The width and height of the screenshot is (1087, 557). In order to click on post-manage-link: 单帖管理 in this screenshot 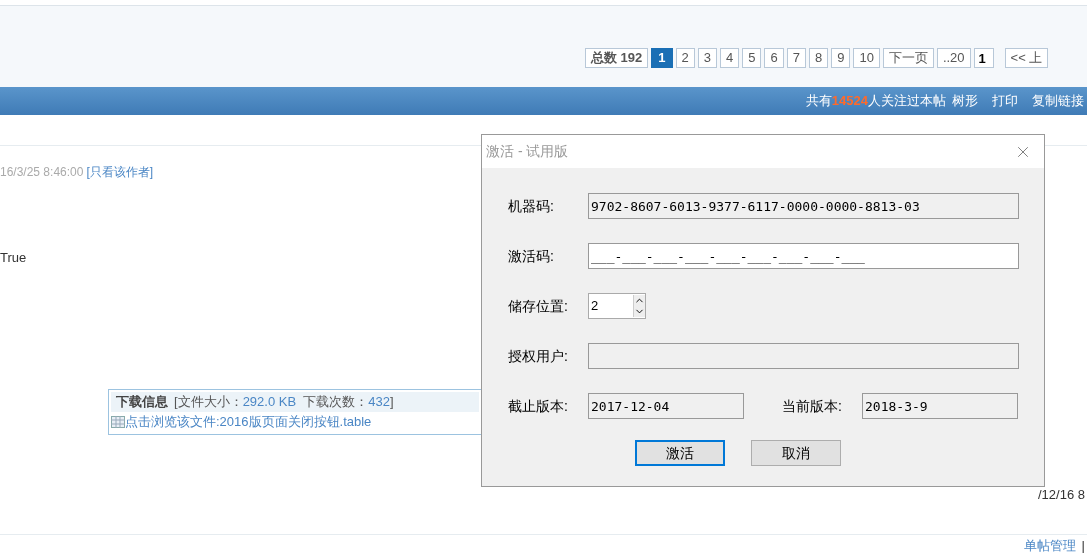, I will do `click(1049, 546)`.